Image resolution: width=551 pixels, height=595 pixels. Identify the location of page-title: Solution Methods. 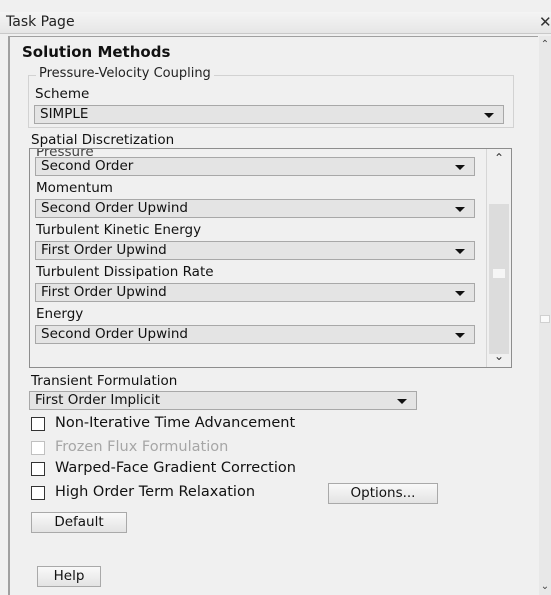
(96, 52).